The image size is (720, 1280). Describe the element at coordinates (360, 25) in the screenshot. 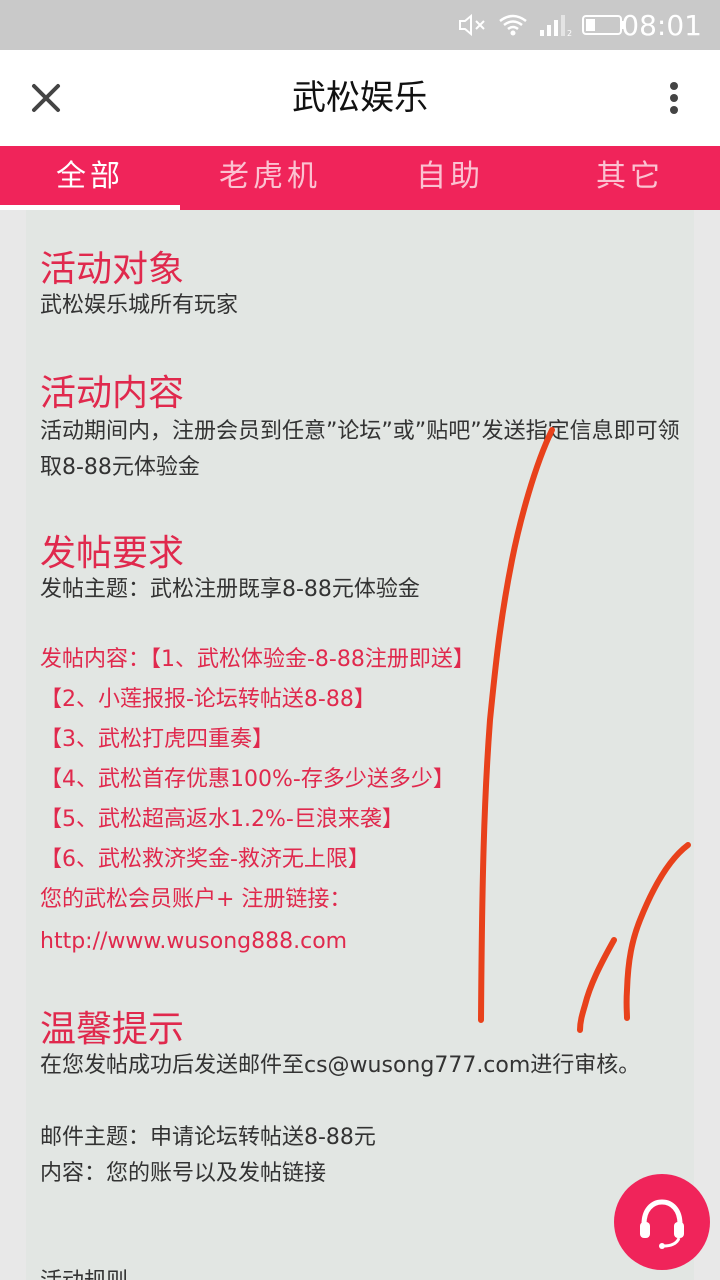

I see `status-bar: 2 08:01` at that location.